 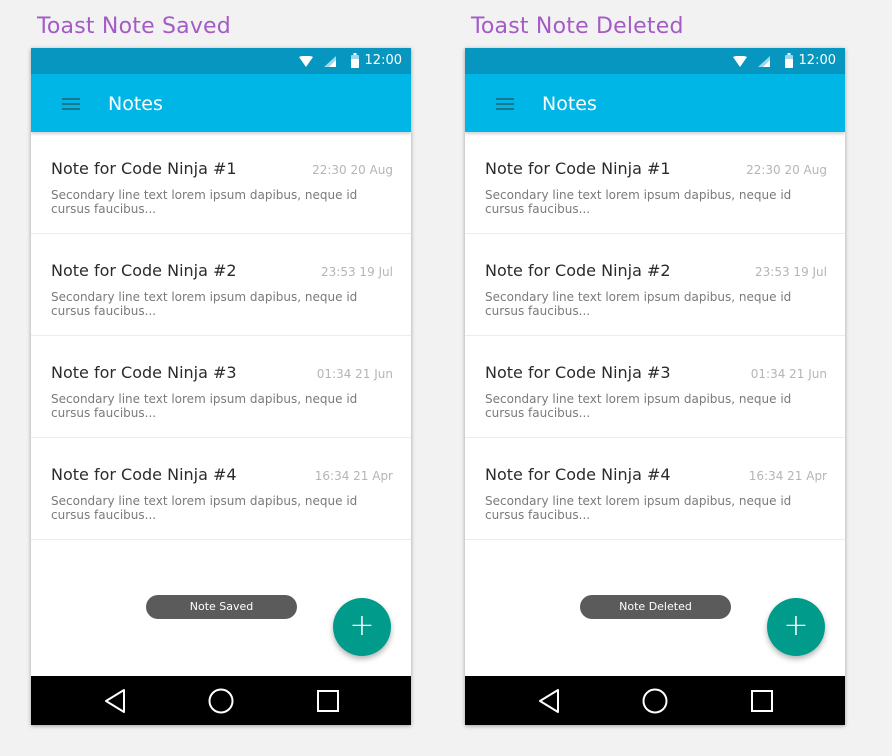 What do you see at coordinates (134, 26) in the screenshot?
I see `panel-label-saved: Toast Note Saved` at bounding box center [134, 26].